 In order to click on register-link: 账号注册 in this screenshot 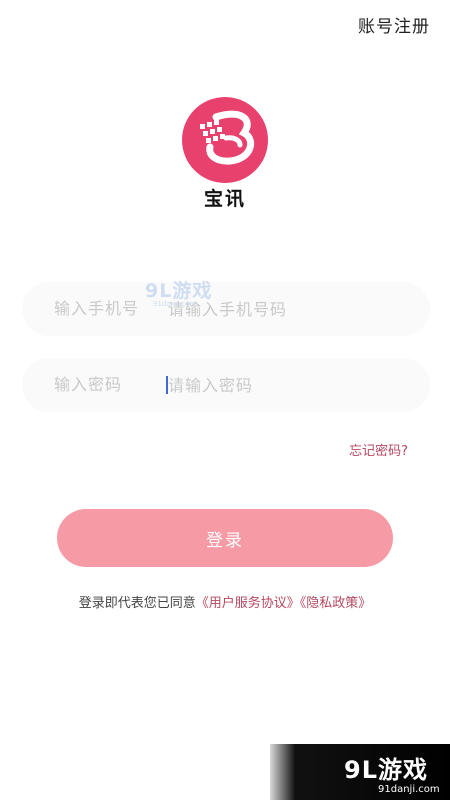, I will do `click(394, 24)`.